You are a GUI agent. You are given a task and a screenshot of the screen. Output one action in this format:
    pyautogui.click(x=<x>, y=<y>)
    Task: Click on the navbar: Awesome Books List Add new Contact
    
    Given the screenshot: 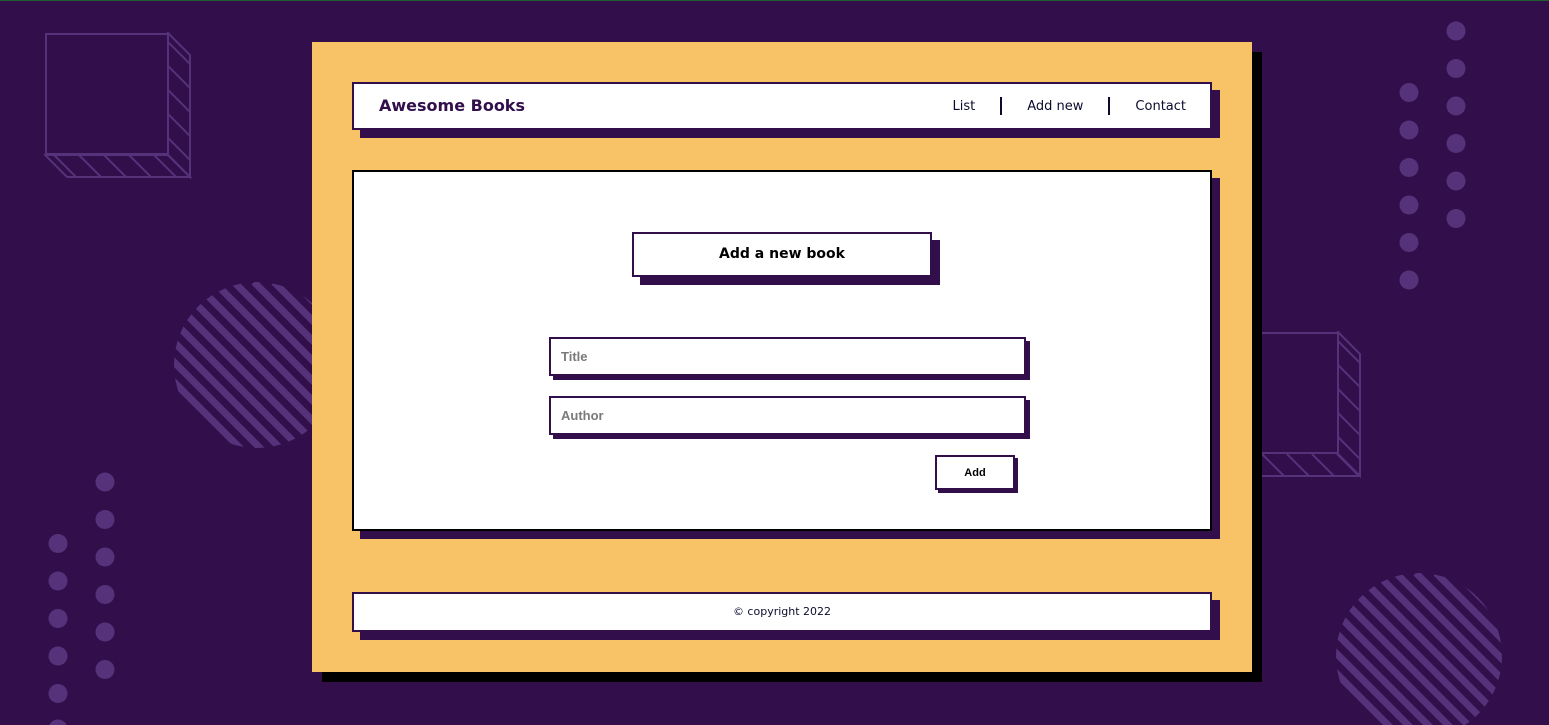 What is the action you would take?
    pyautogui.click(x=782, y=106)
    